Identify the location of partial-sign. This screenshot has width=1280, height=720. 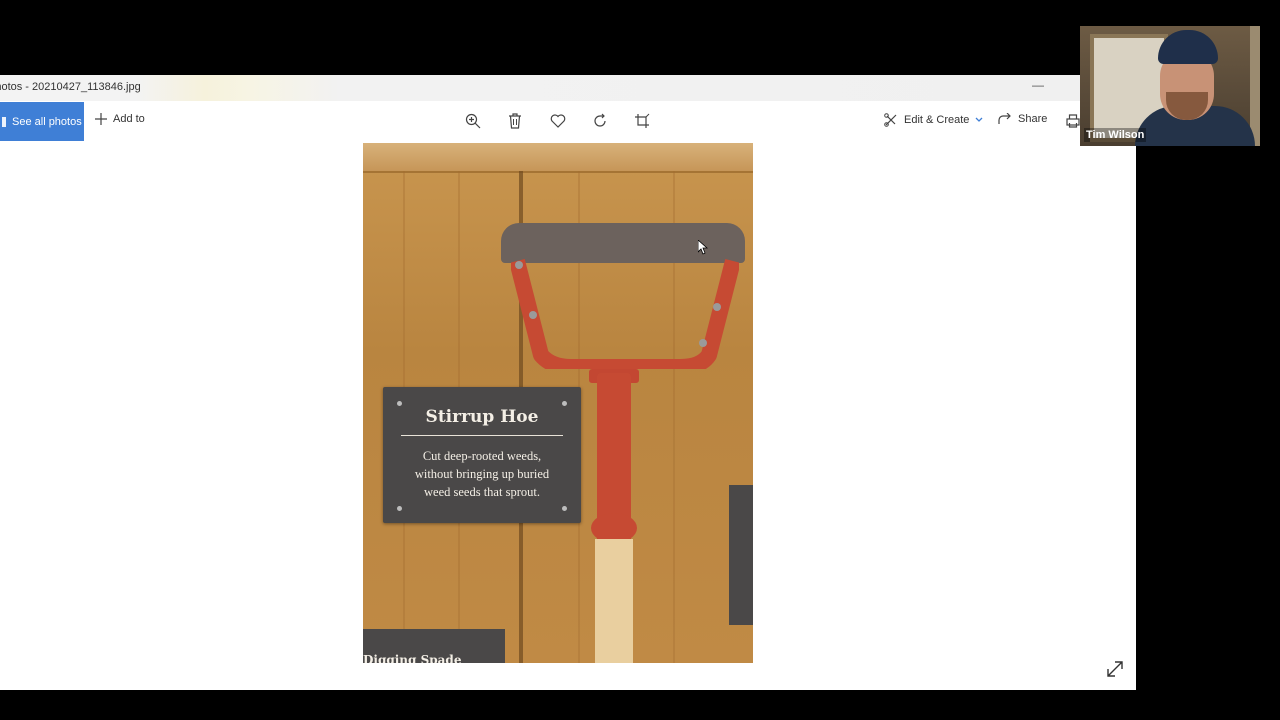
(741, 555).